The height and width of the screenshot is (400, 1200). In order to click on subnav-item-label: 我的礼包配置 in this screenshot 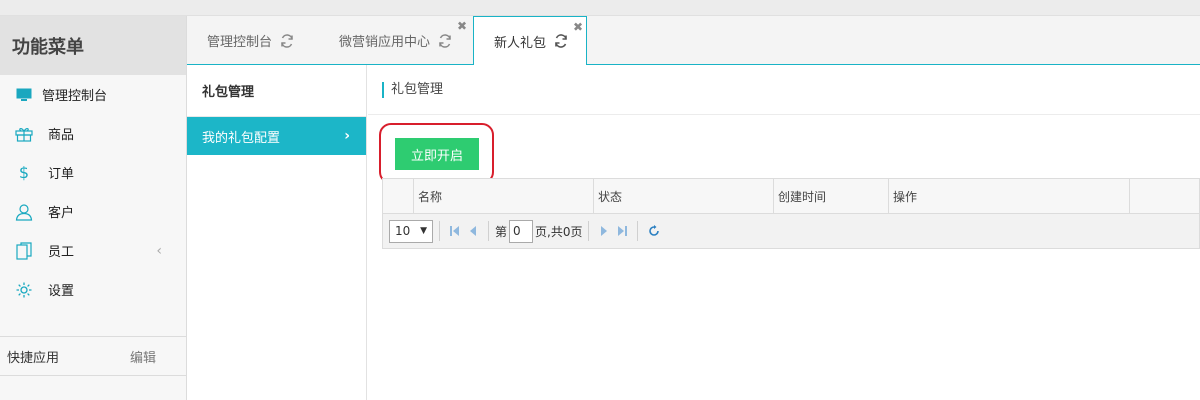, I will do `click(241, 138)`.